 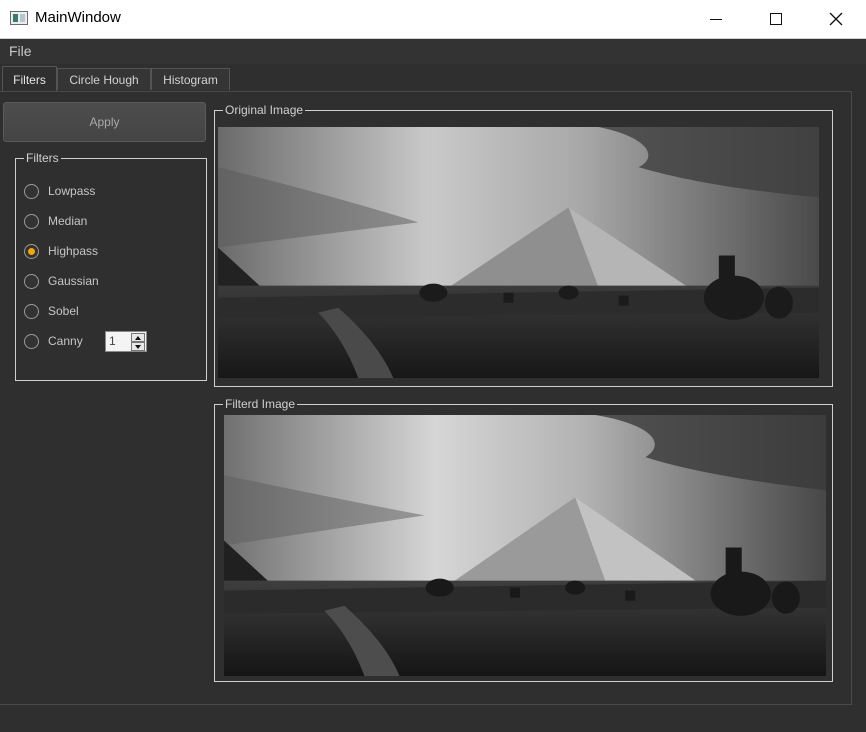 I want to click on tab-filters: Filters, so click(x=29, y=79).